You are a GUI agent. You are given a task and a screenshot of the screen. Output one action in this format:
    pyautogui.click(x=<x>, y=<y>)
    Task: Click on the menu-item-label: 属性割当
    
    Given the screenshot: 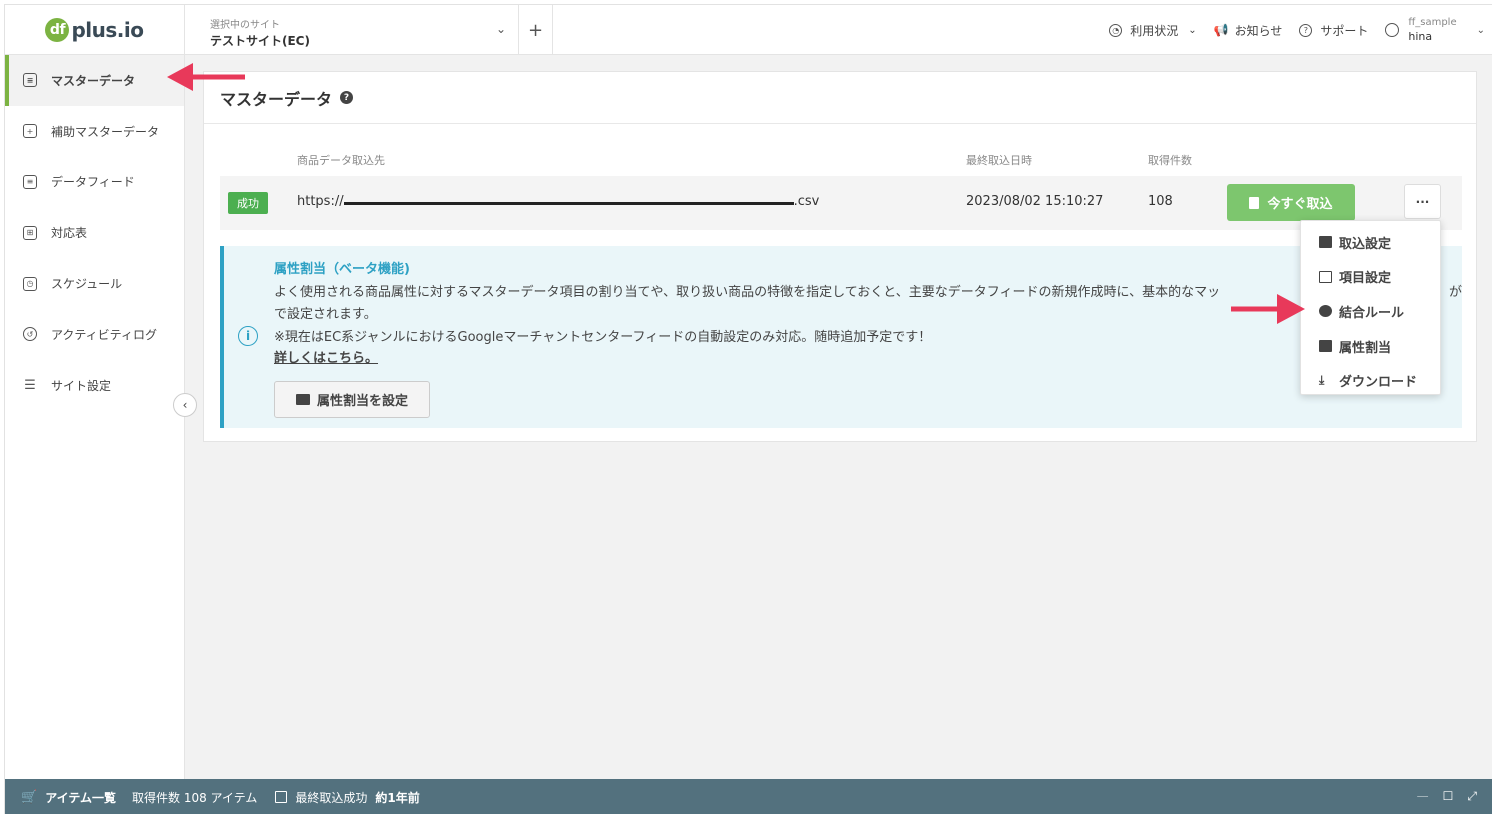 What is the action you would take?
    pyautogui.click(x=1365, y=348)
    